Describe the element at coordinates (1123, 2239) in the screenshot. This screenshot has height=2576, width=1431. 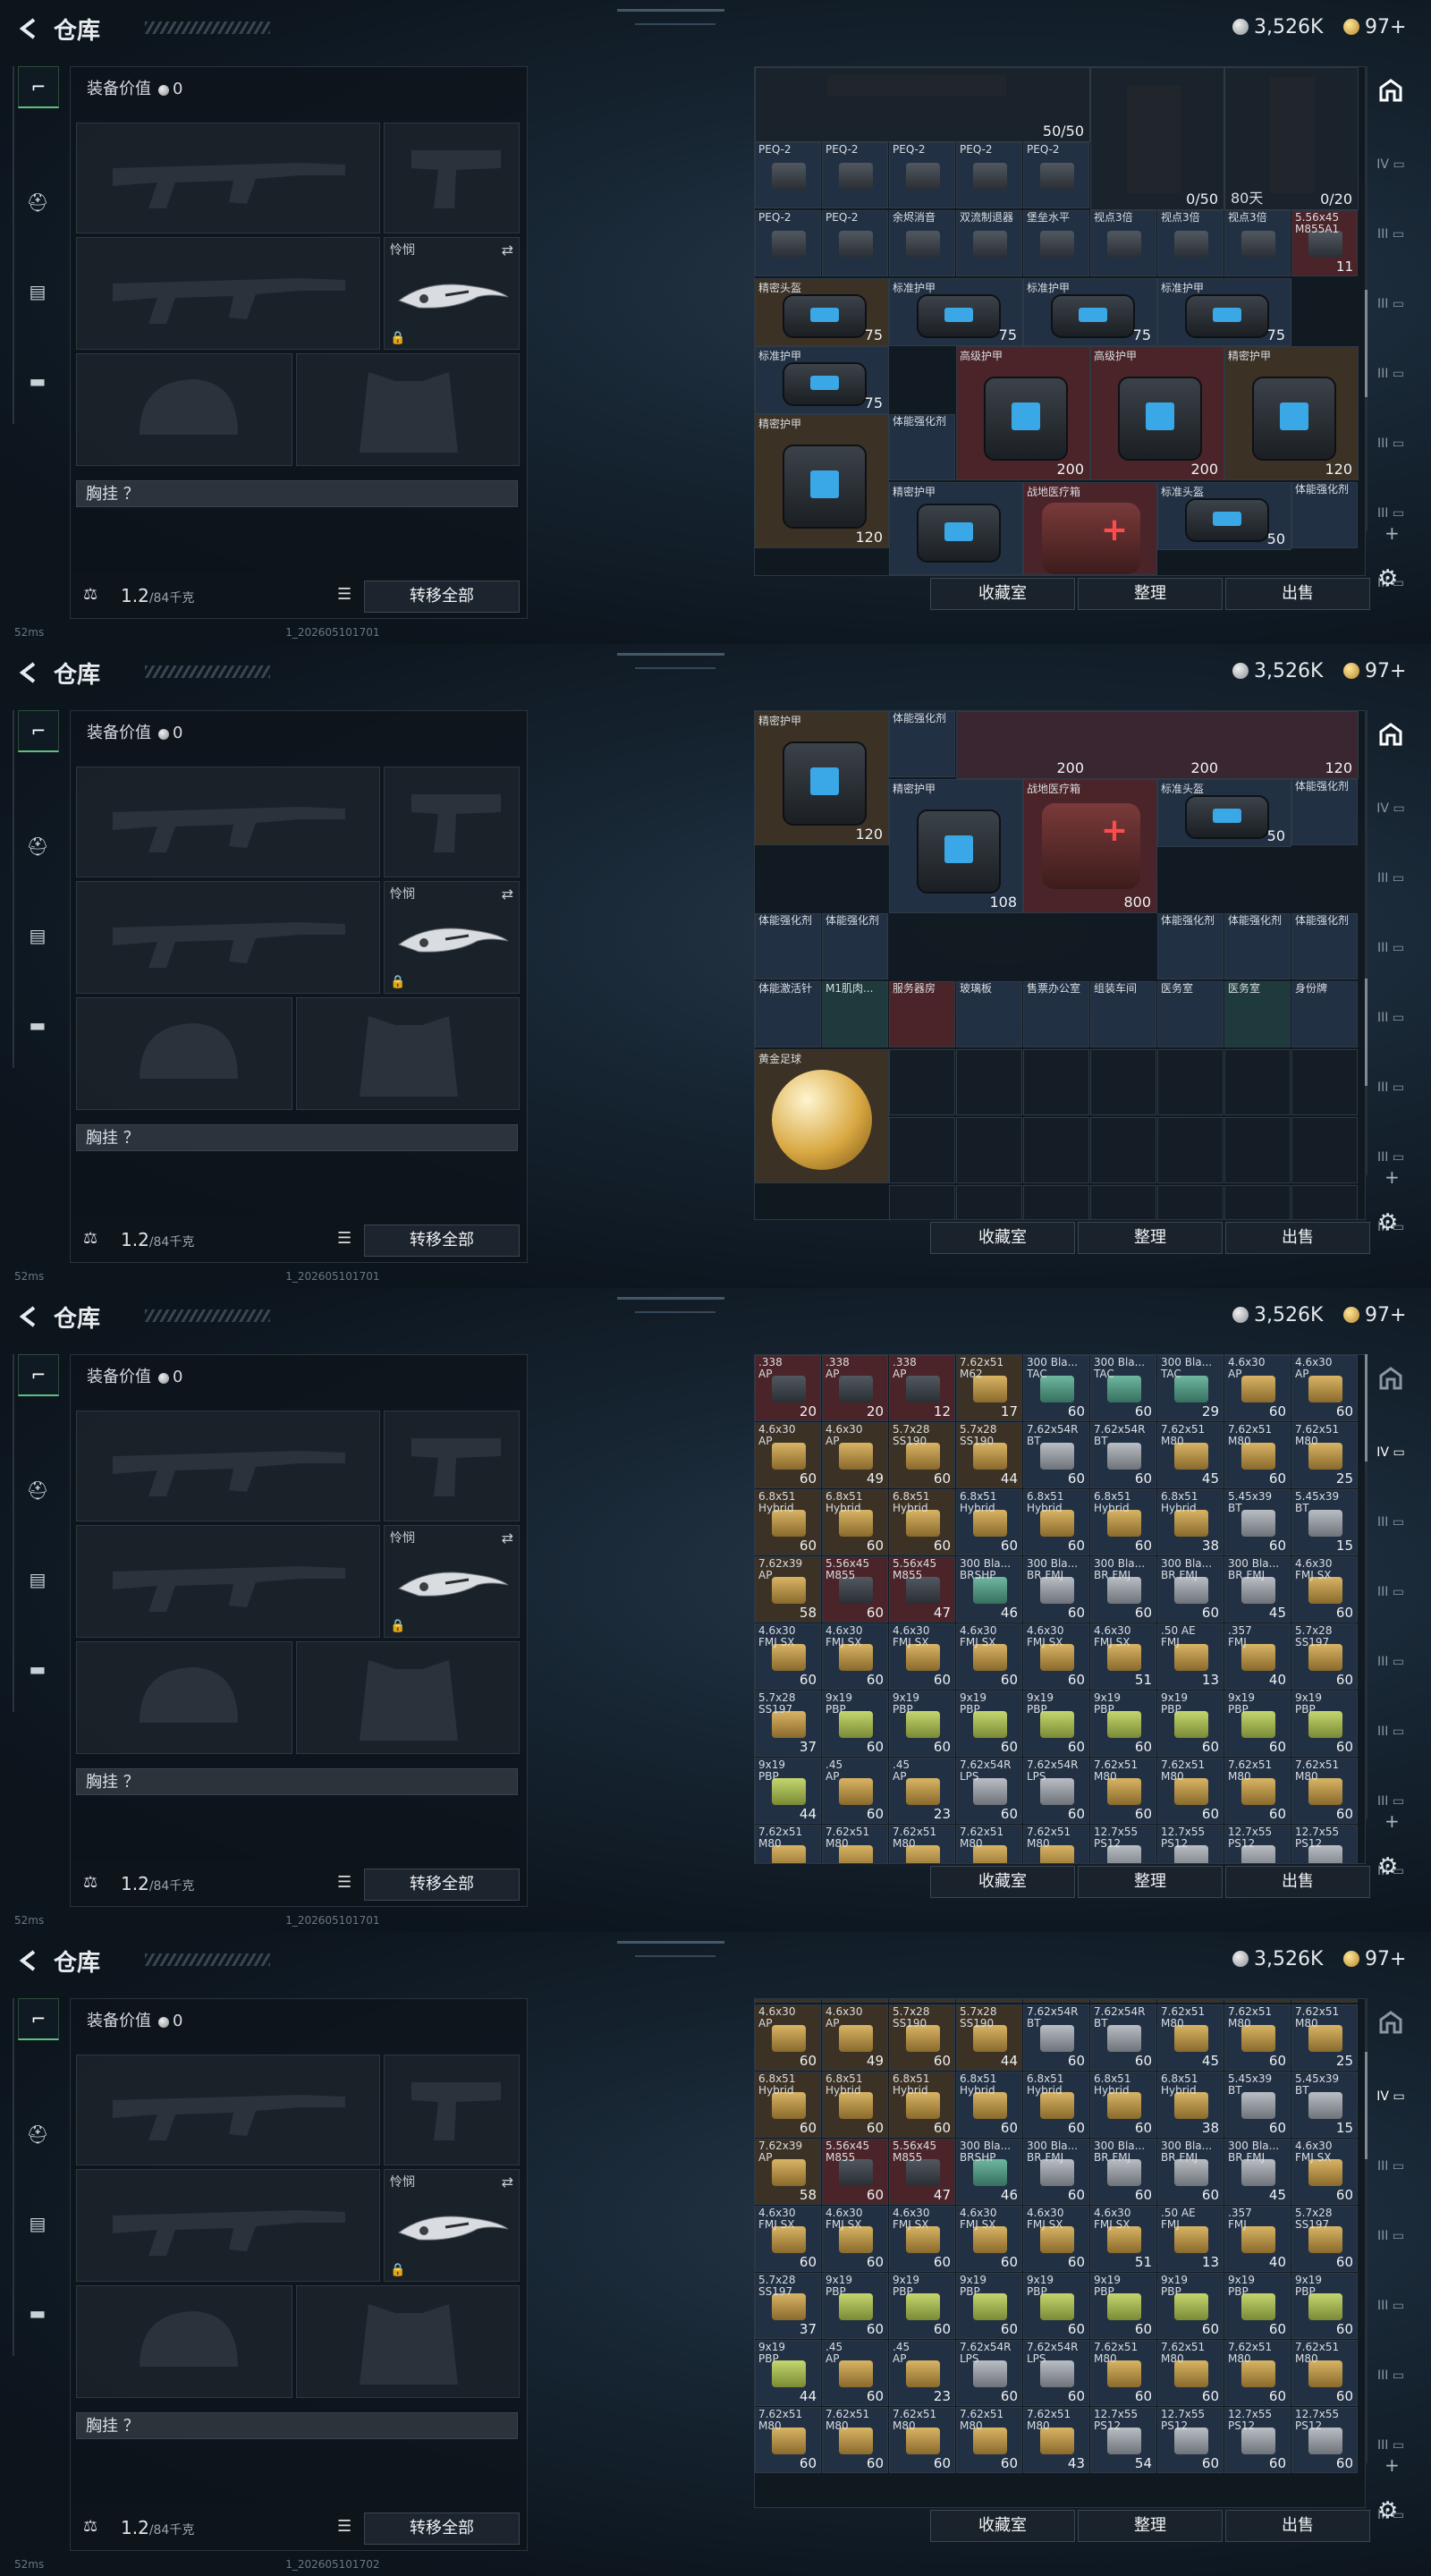
I see `storage-item: 4.6x30 FMJ SX 51` at that location.